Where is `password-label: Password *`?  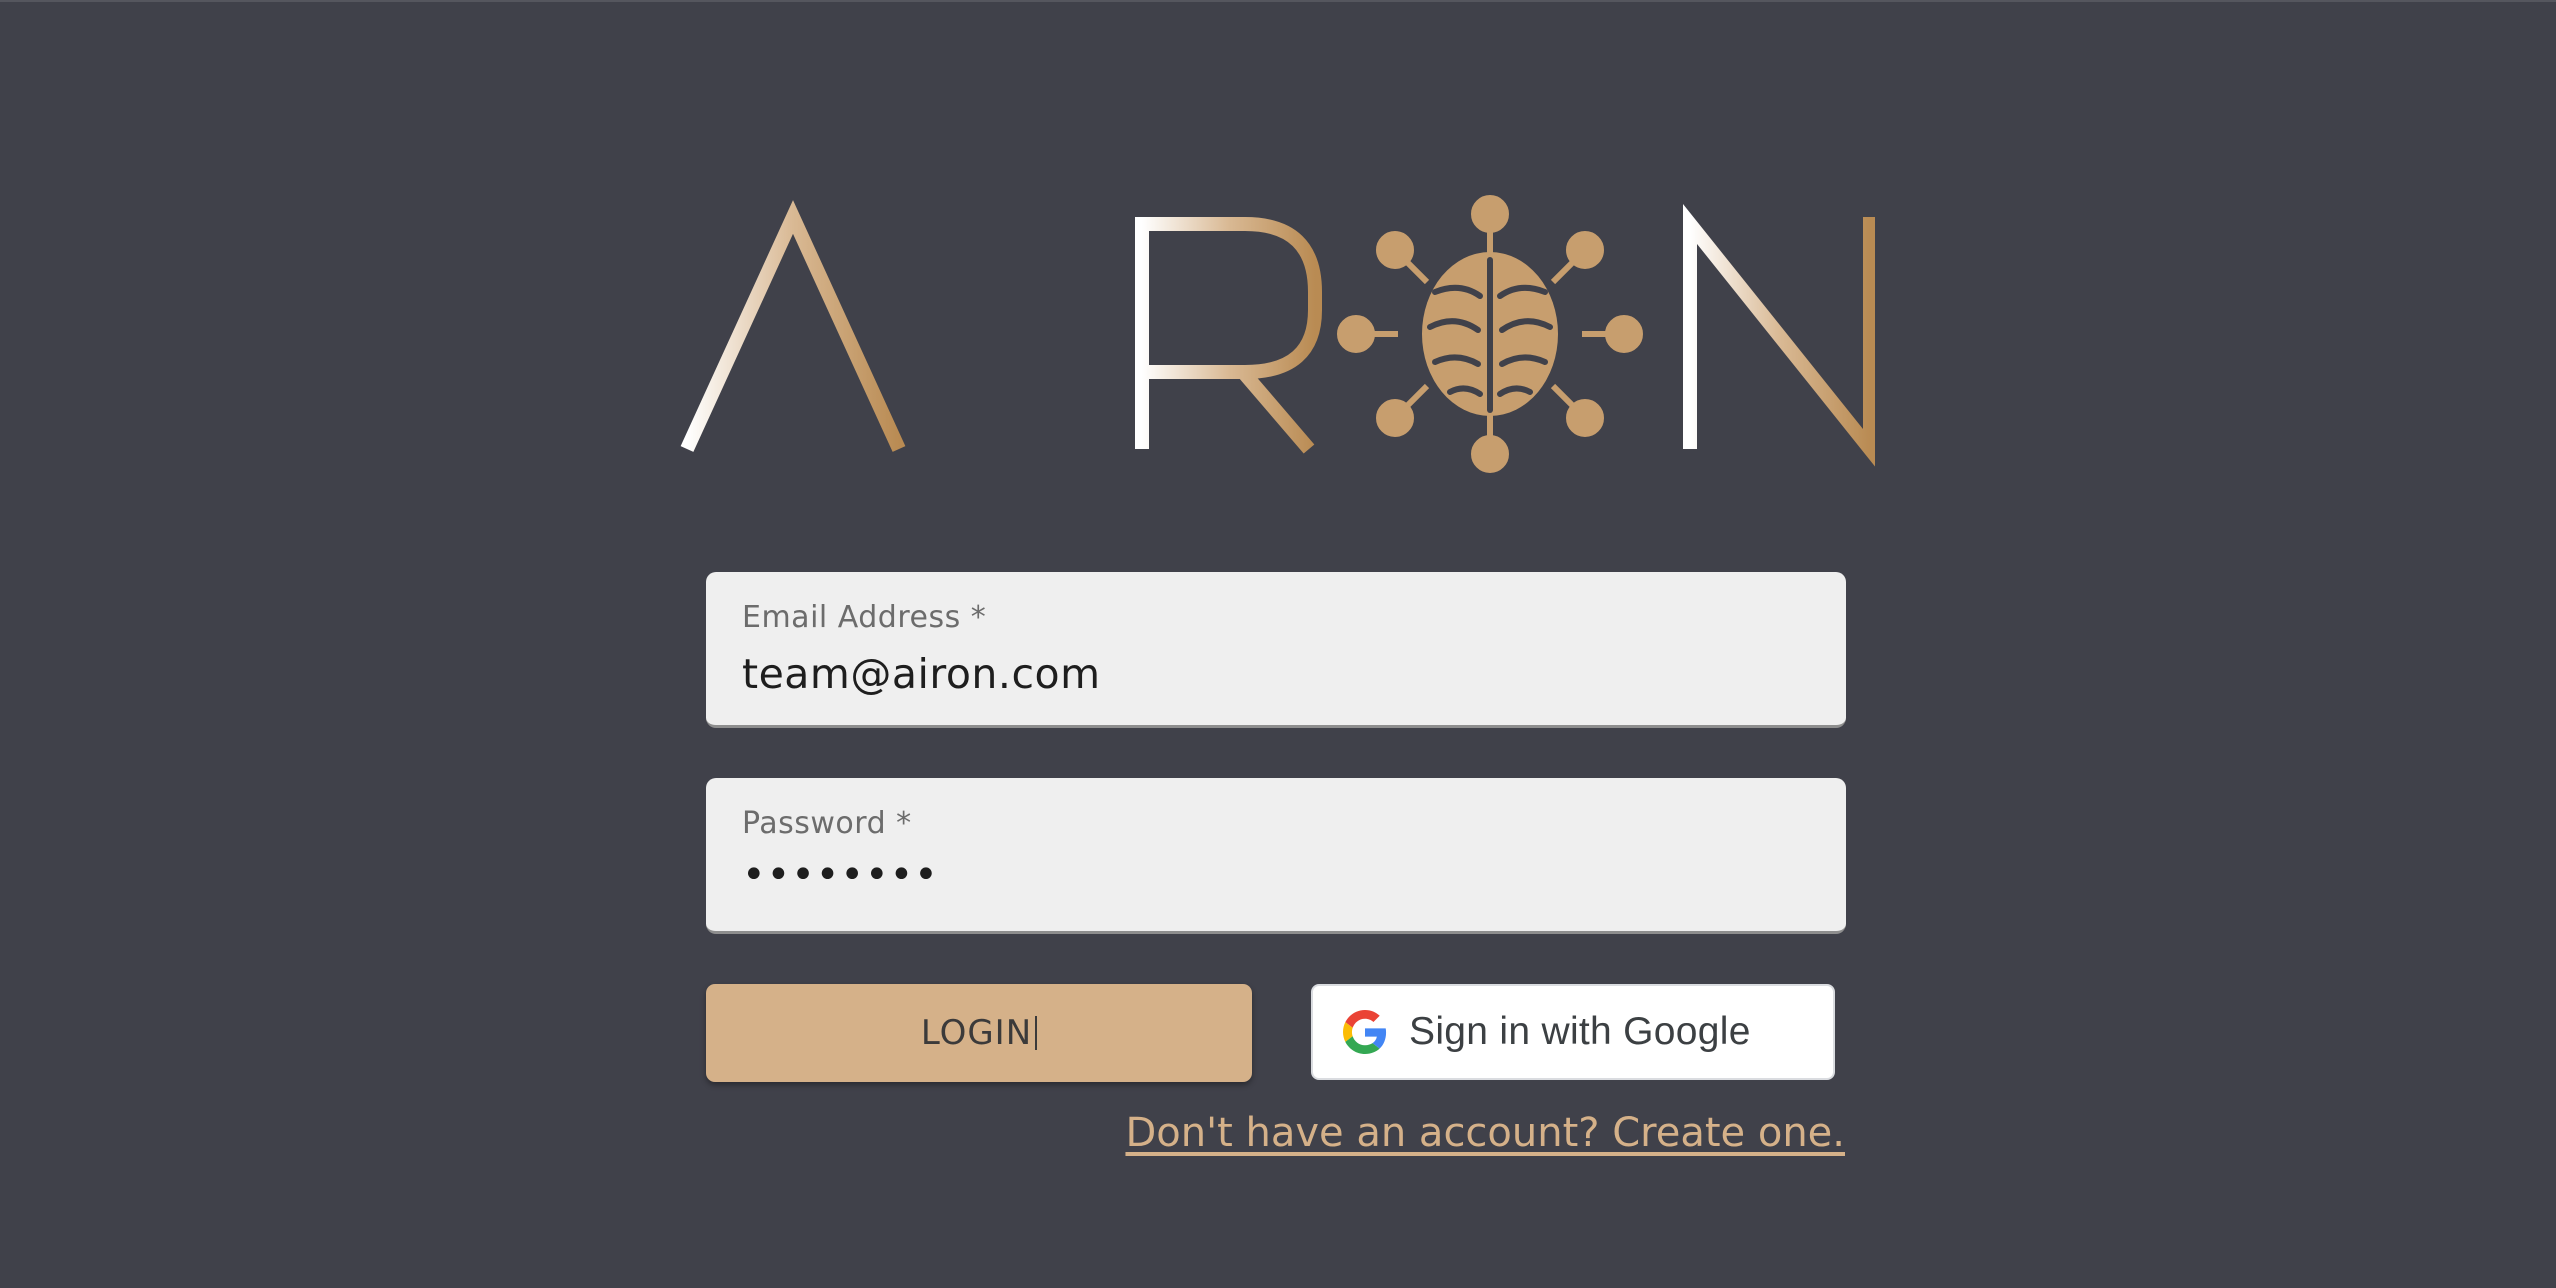
password-label: Password * is located at coordinates (827, 823).